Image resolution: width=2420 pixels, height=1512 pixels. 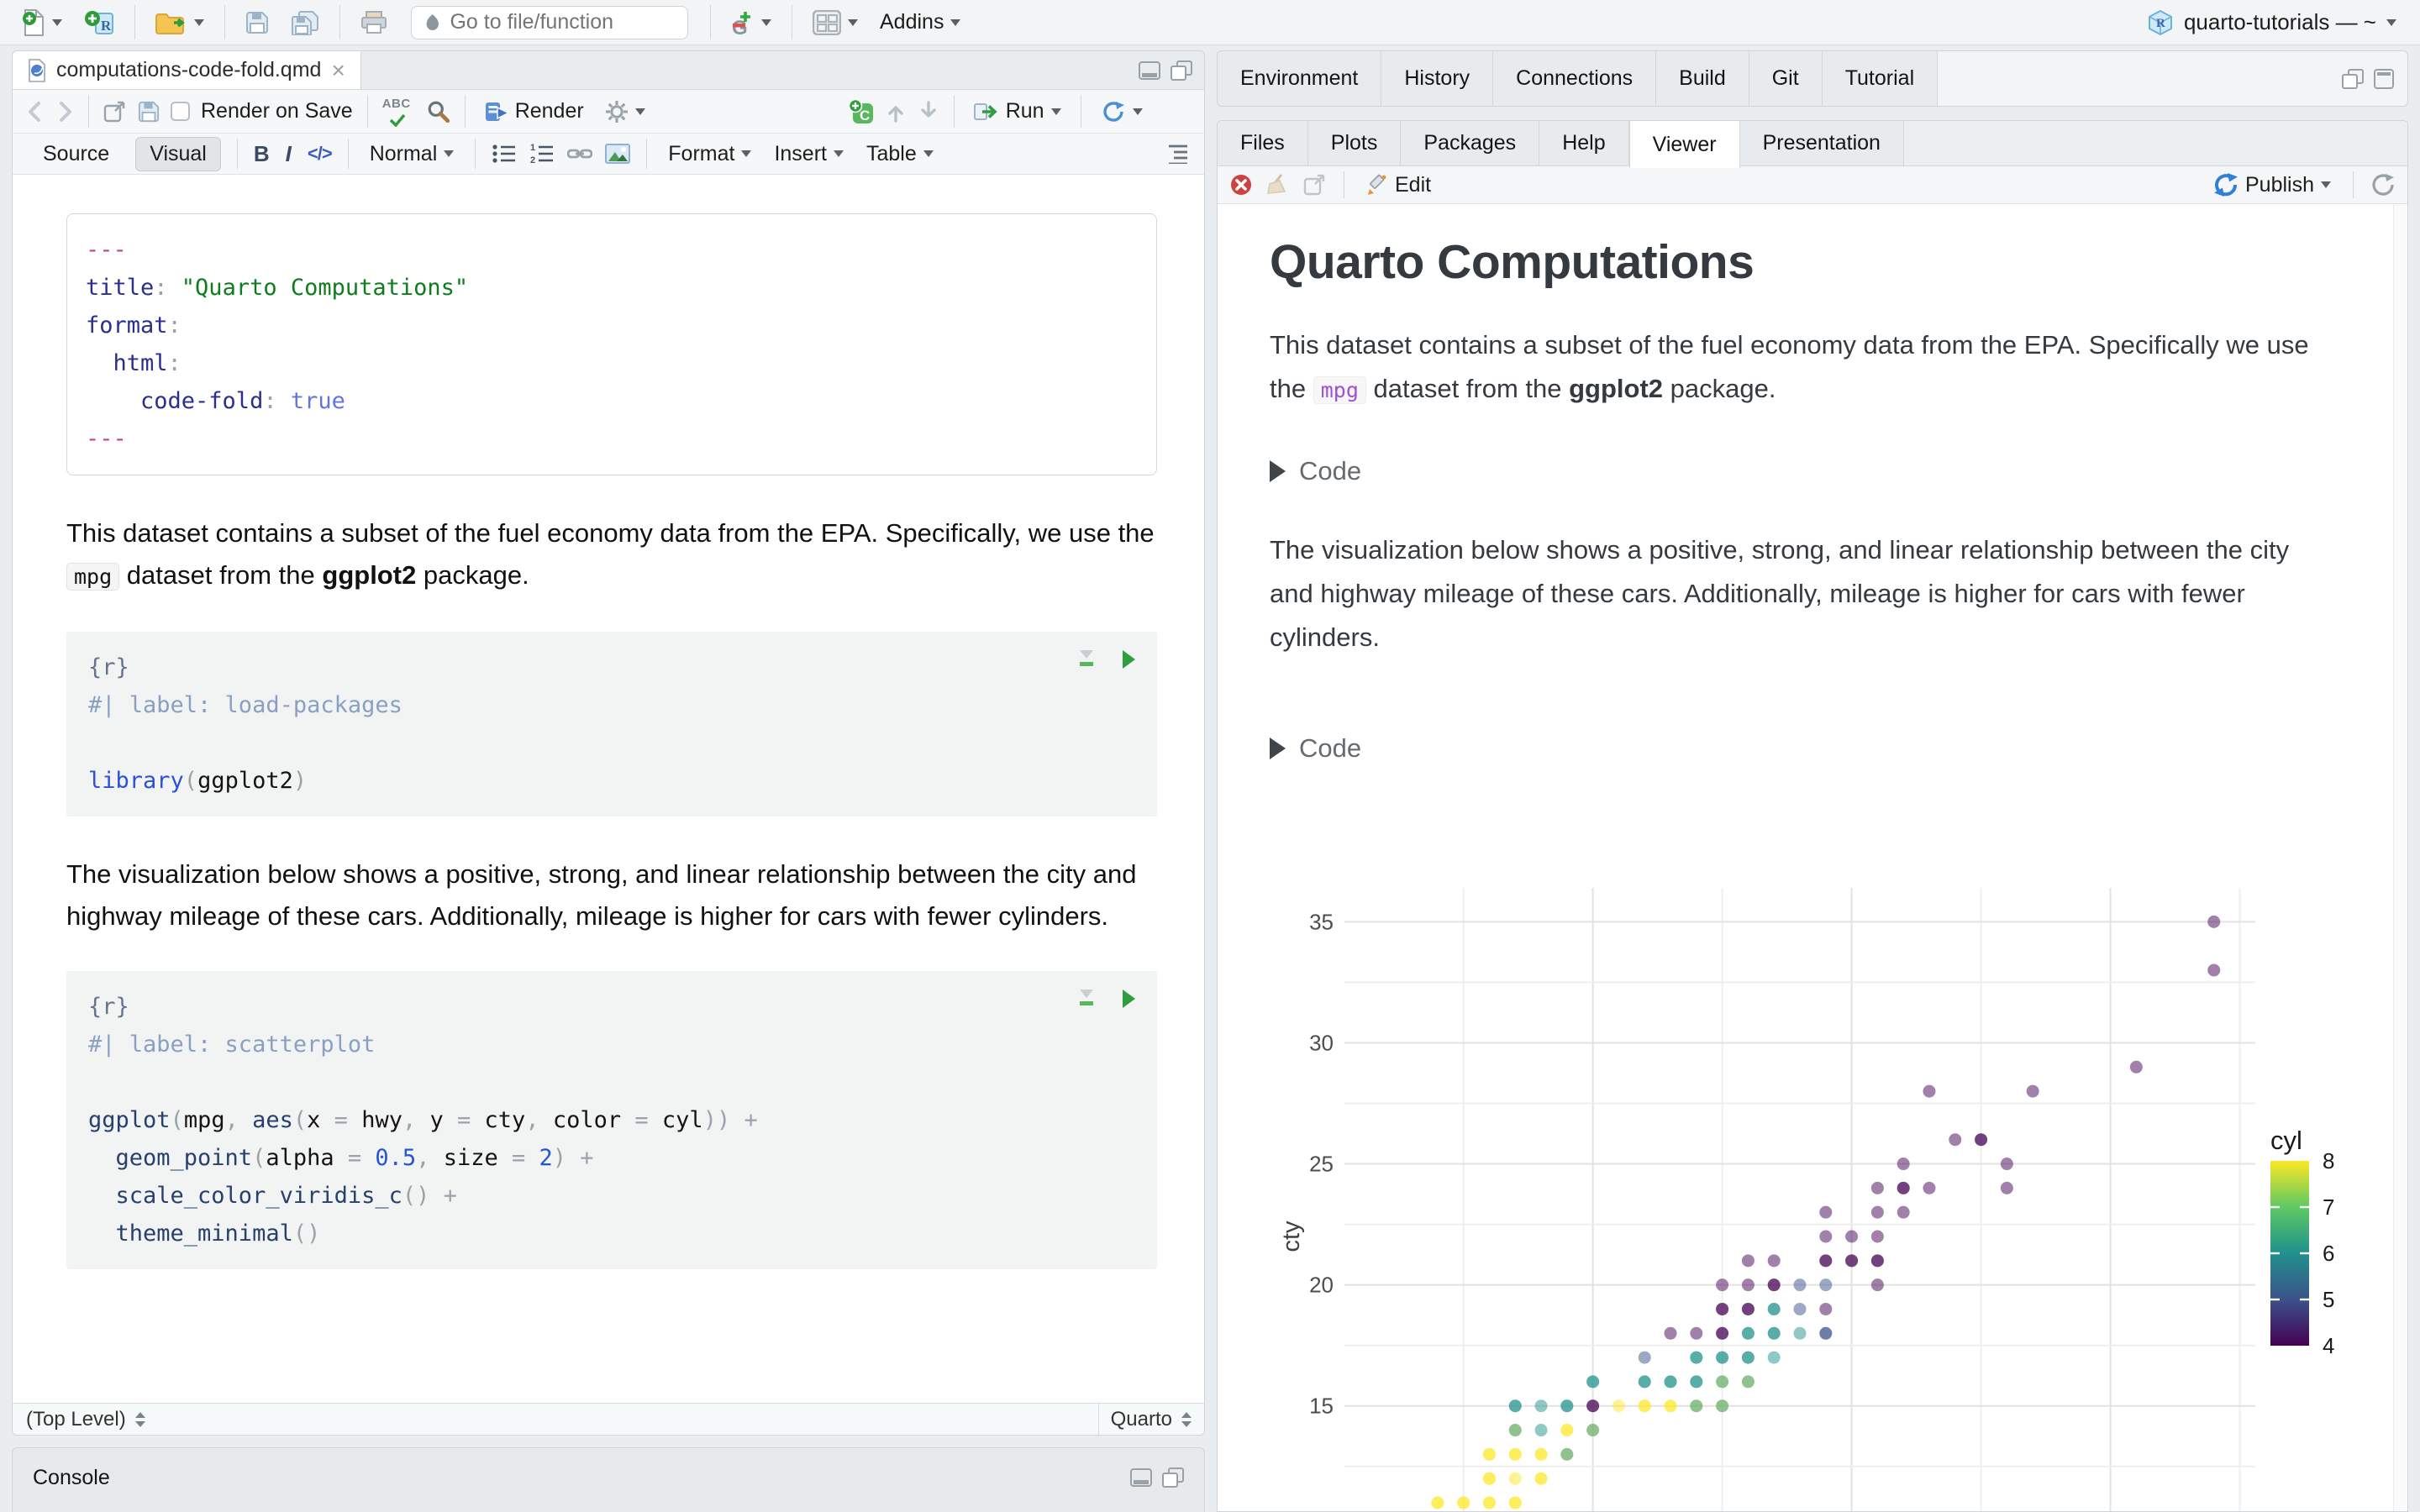 What do you see at coordinates (1437, 78) in the screenshot?
I see `tab-history: History` at bounding box center [1437, 78].